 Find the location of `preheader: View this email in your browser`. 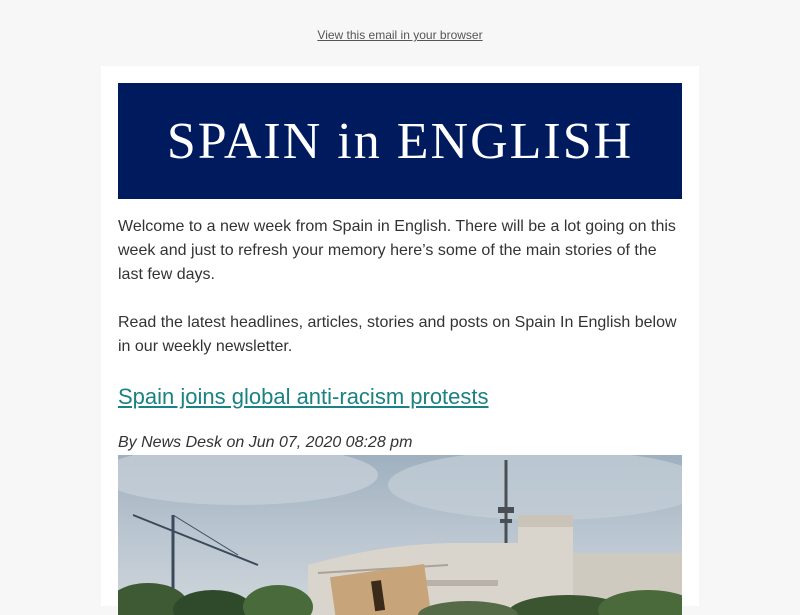

preheader: View this email in your browser is located at coordinates (400, 35).